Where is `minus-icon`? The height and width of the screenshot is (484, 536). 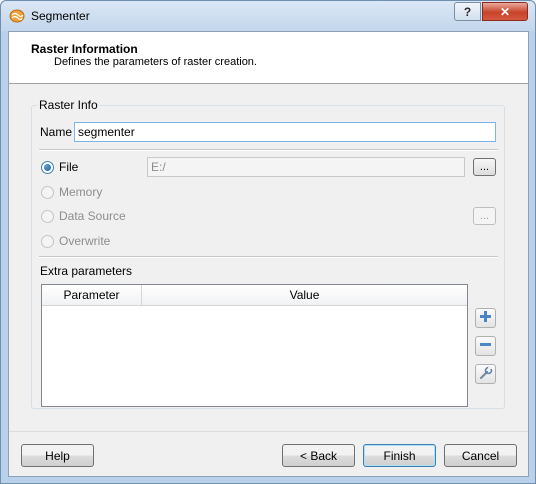
minus-icon is located at coordinates (485, 346).